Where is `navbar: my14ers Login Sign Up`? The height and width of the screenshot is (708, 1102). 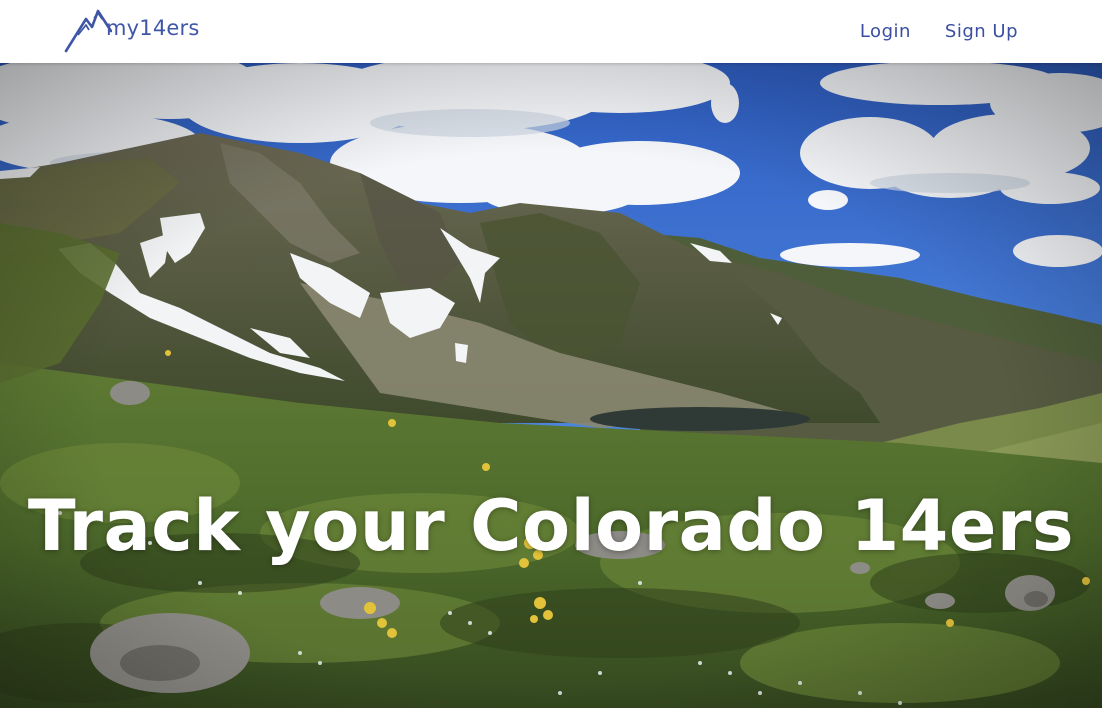 navbar: my14ers Login Sign Up is located at coordinates (551, 31).